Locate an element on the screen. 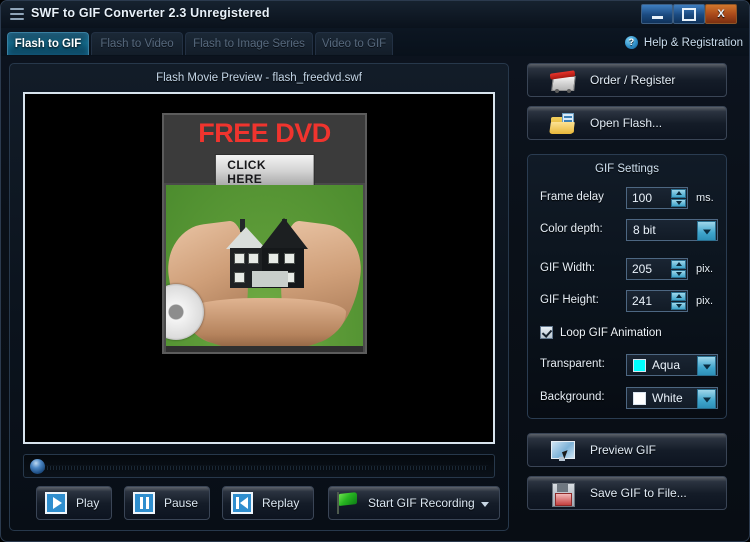 This screenshot has height=542, width=750. transparent-row: Transparent: Aqua is located at coordinates (629, 365).